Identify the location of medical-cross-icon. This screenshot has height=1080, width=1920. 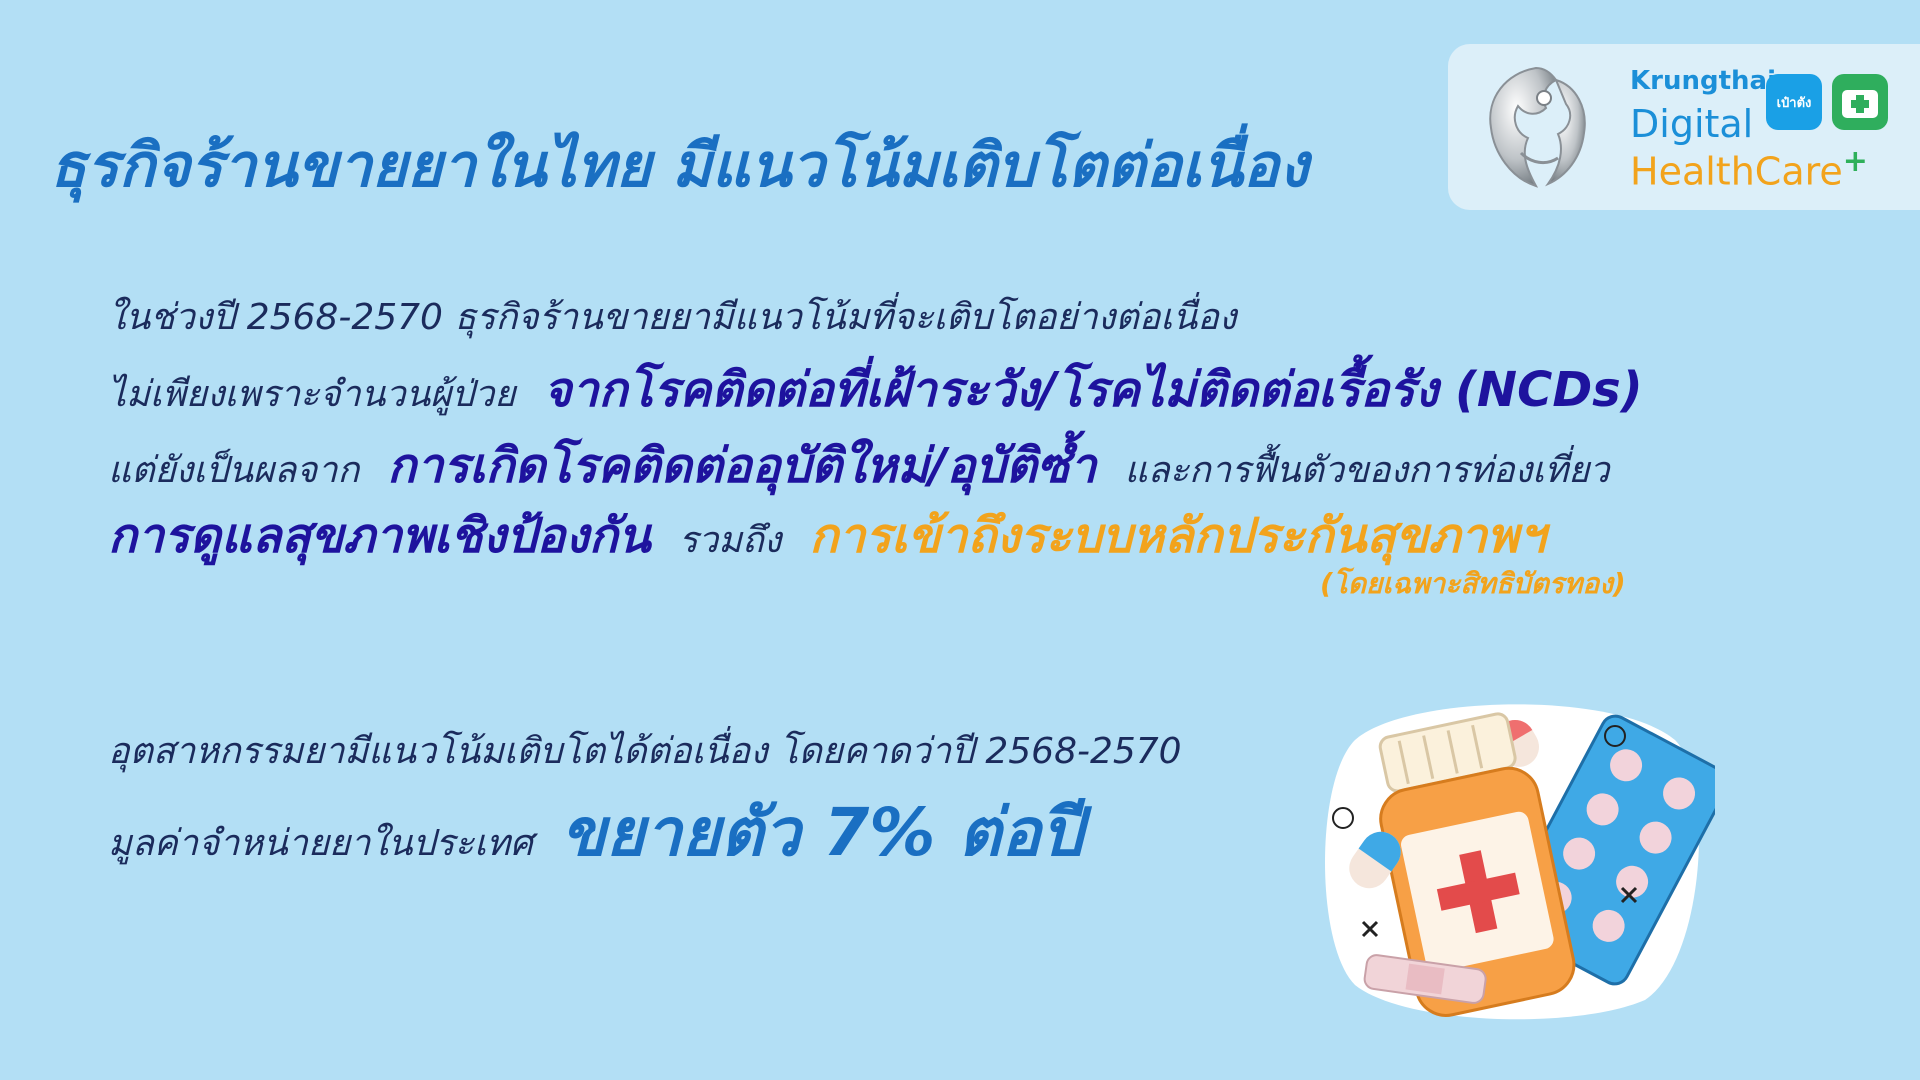
(1860, 104).